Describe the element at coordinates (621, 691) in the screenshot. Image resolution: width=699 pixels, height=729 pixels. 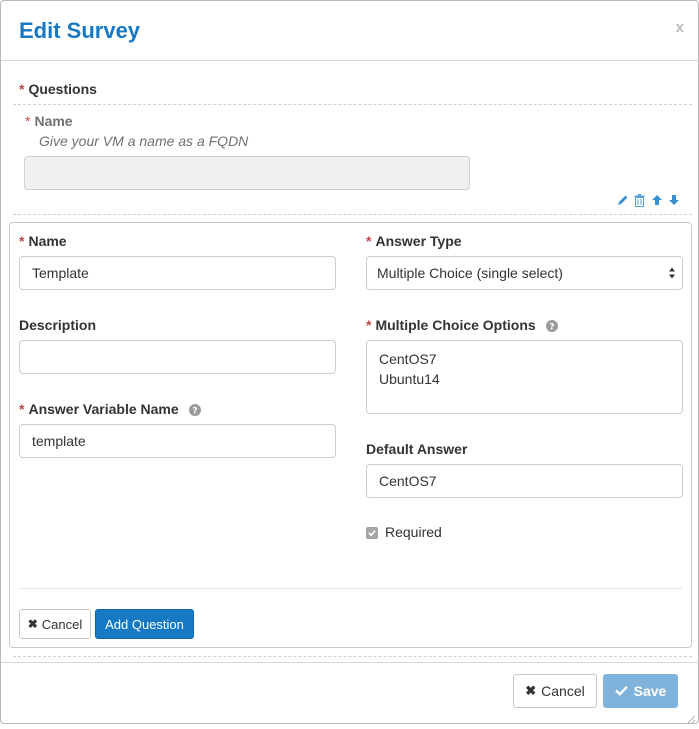
I see `check-icon` at that location.